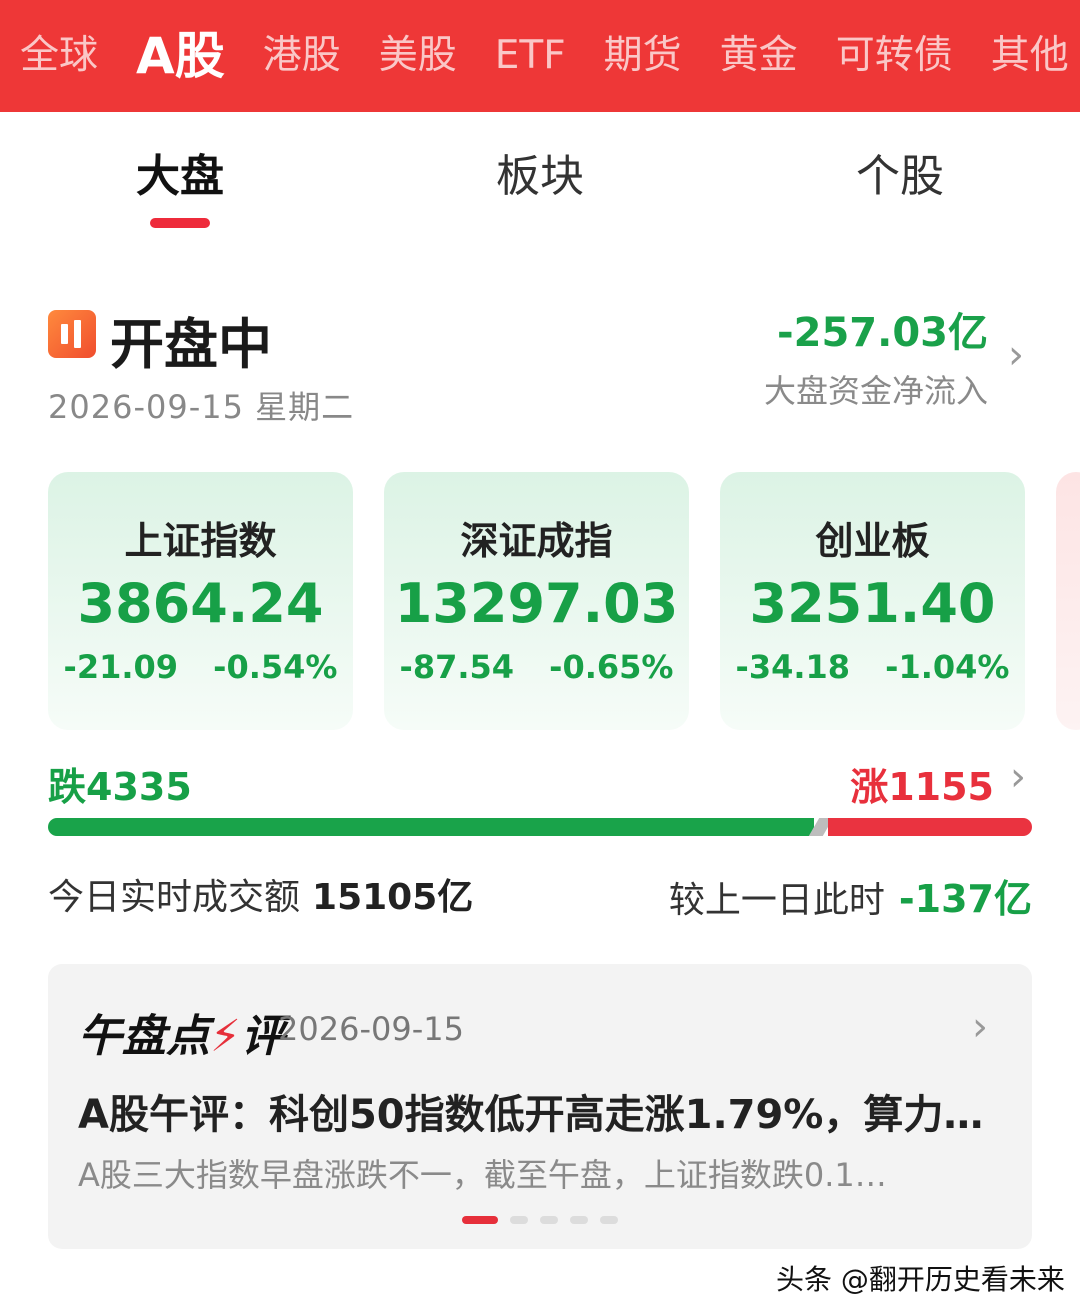 The image size is (1080, 1312). What do you see at coordinates (191, 344) in the screenshot?
I see `market-status-title: 开盘中` at bounding box center [191, 344].